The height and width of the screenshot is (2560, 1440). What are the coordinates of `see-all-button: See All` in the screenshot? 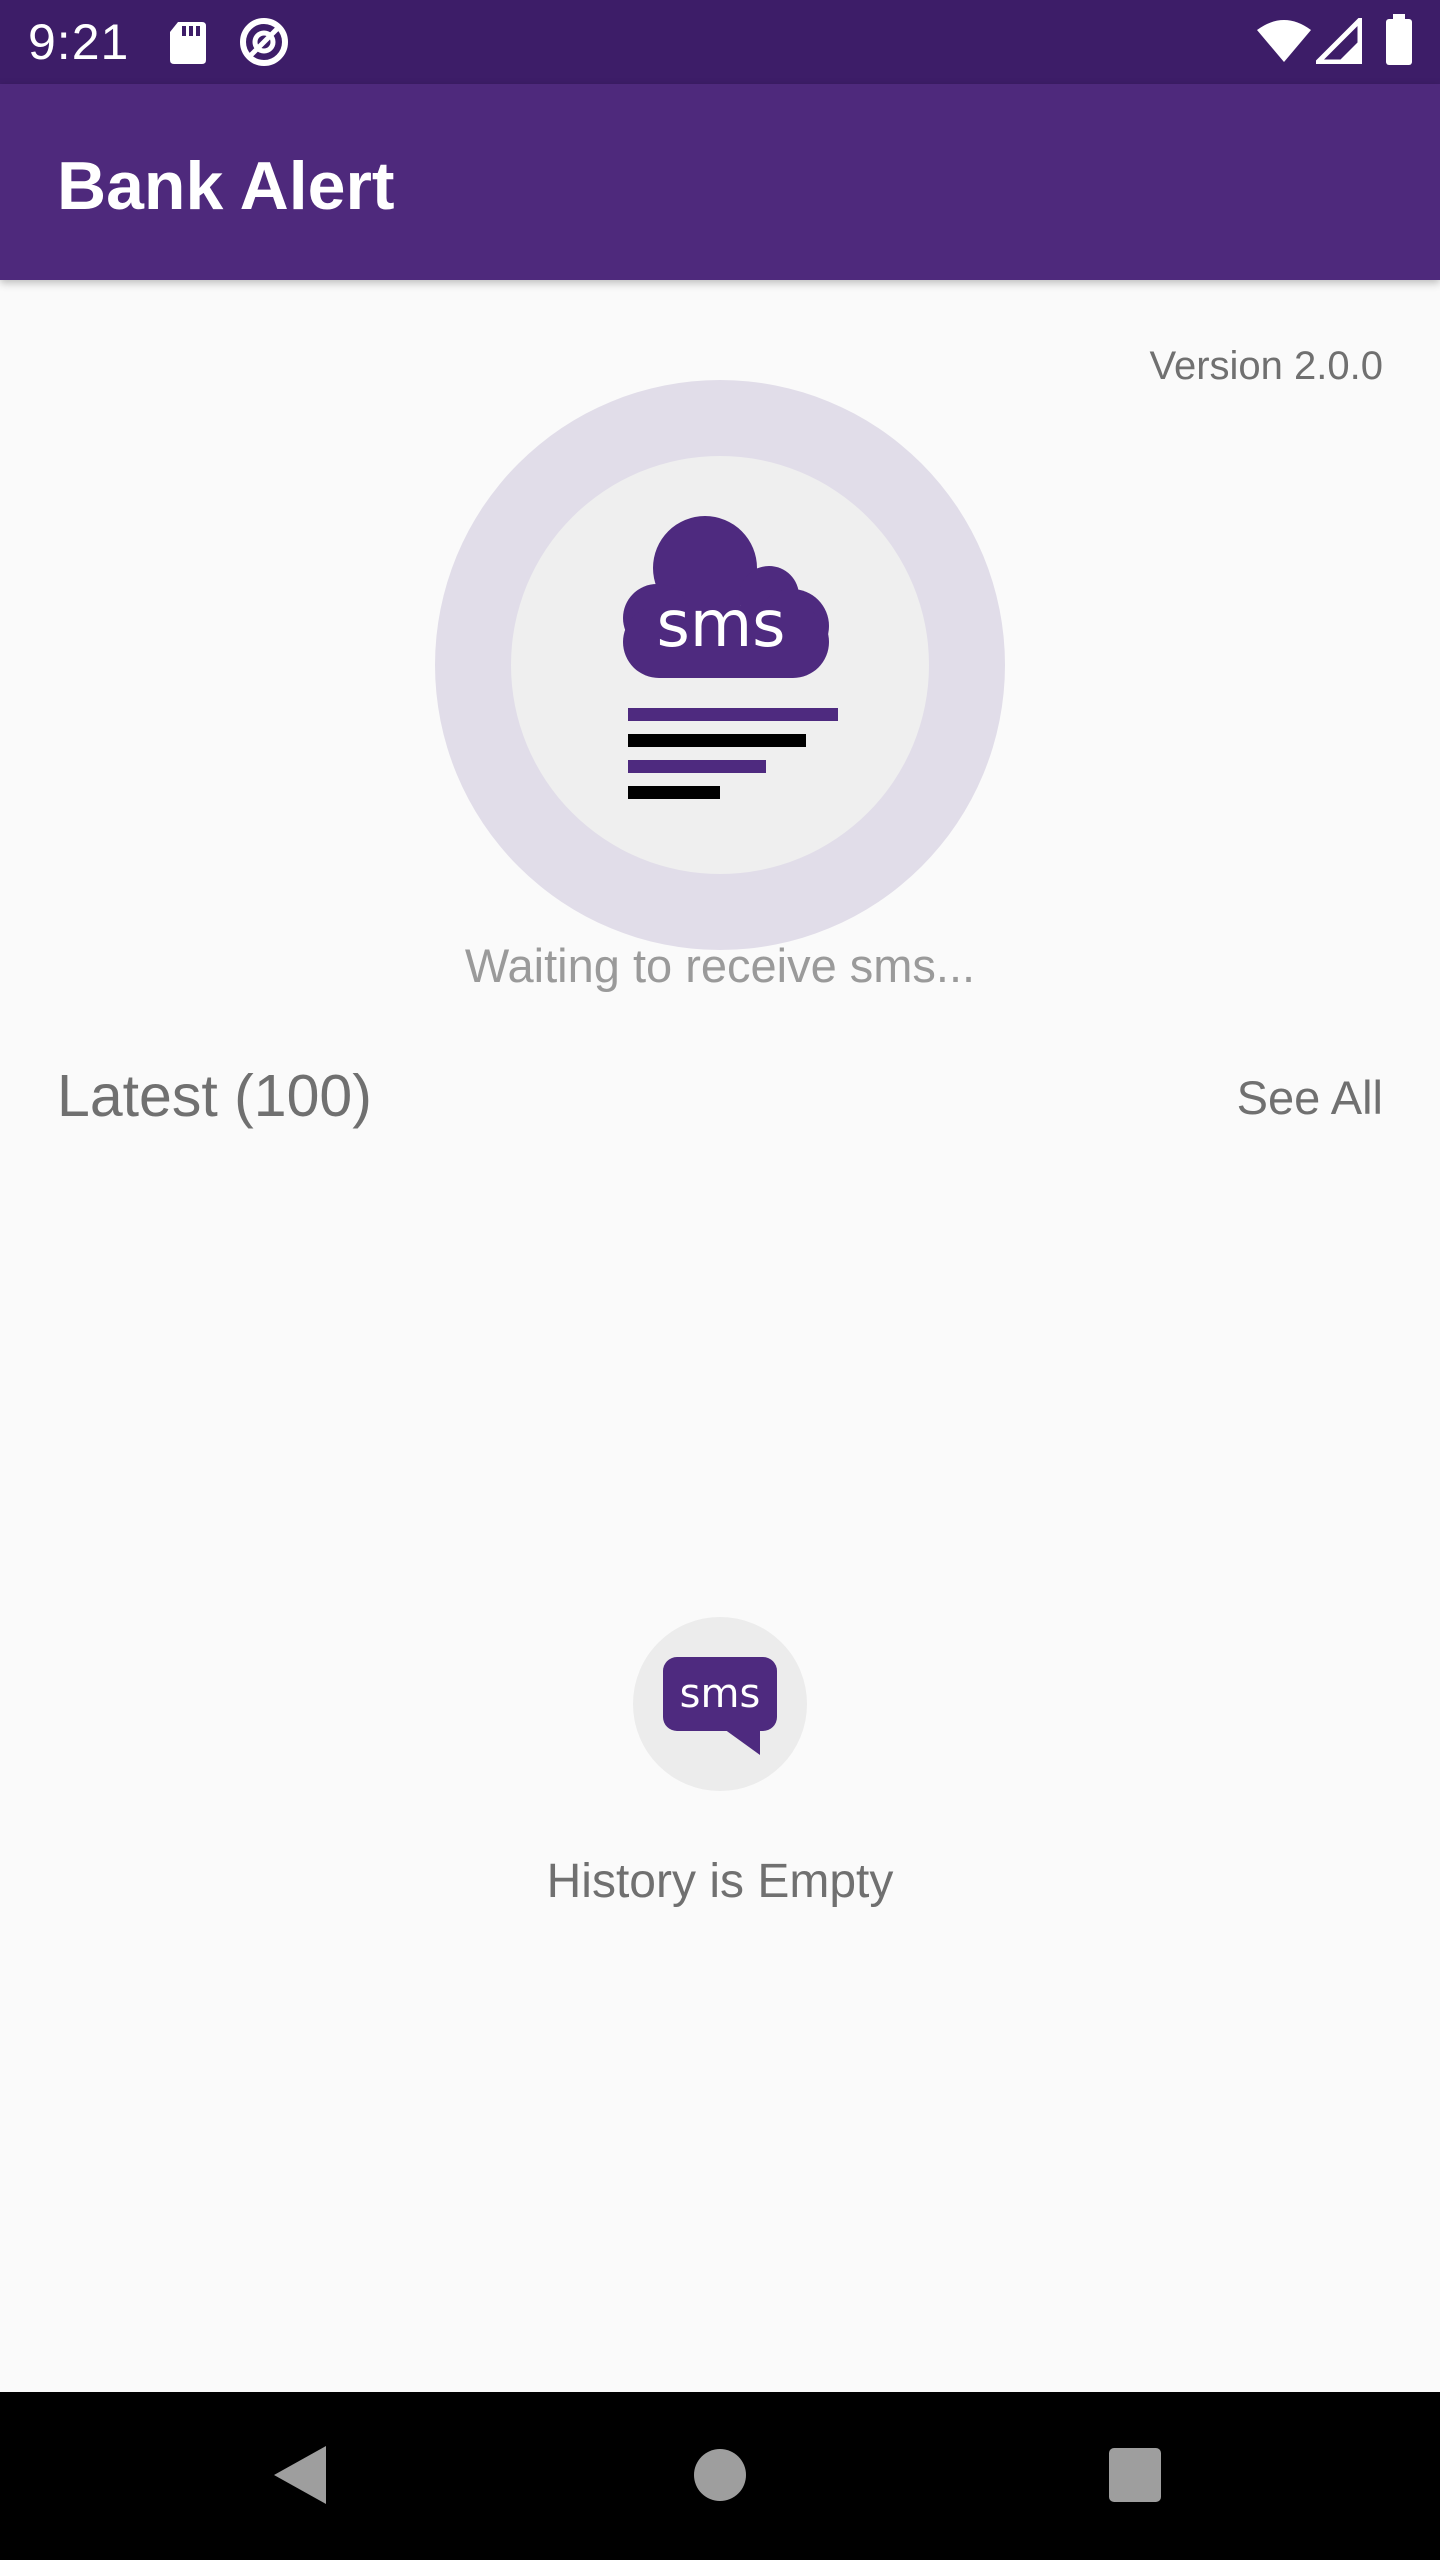 It's located at (1310, 1098).